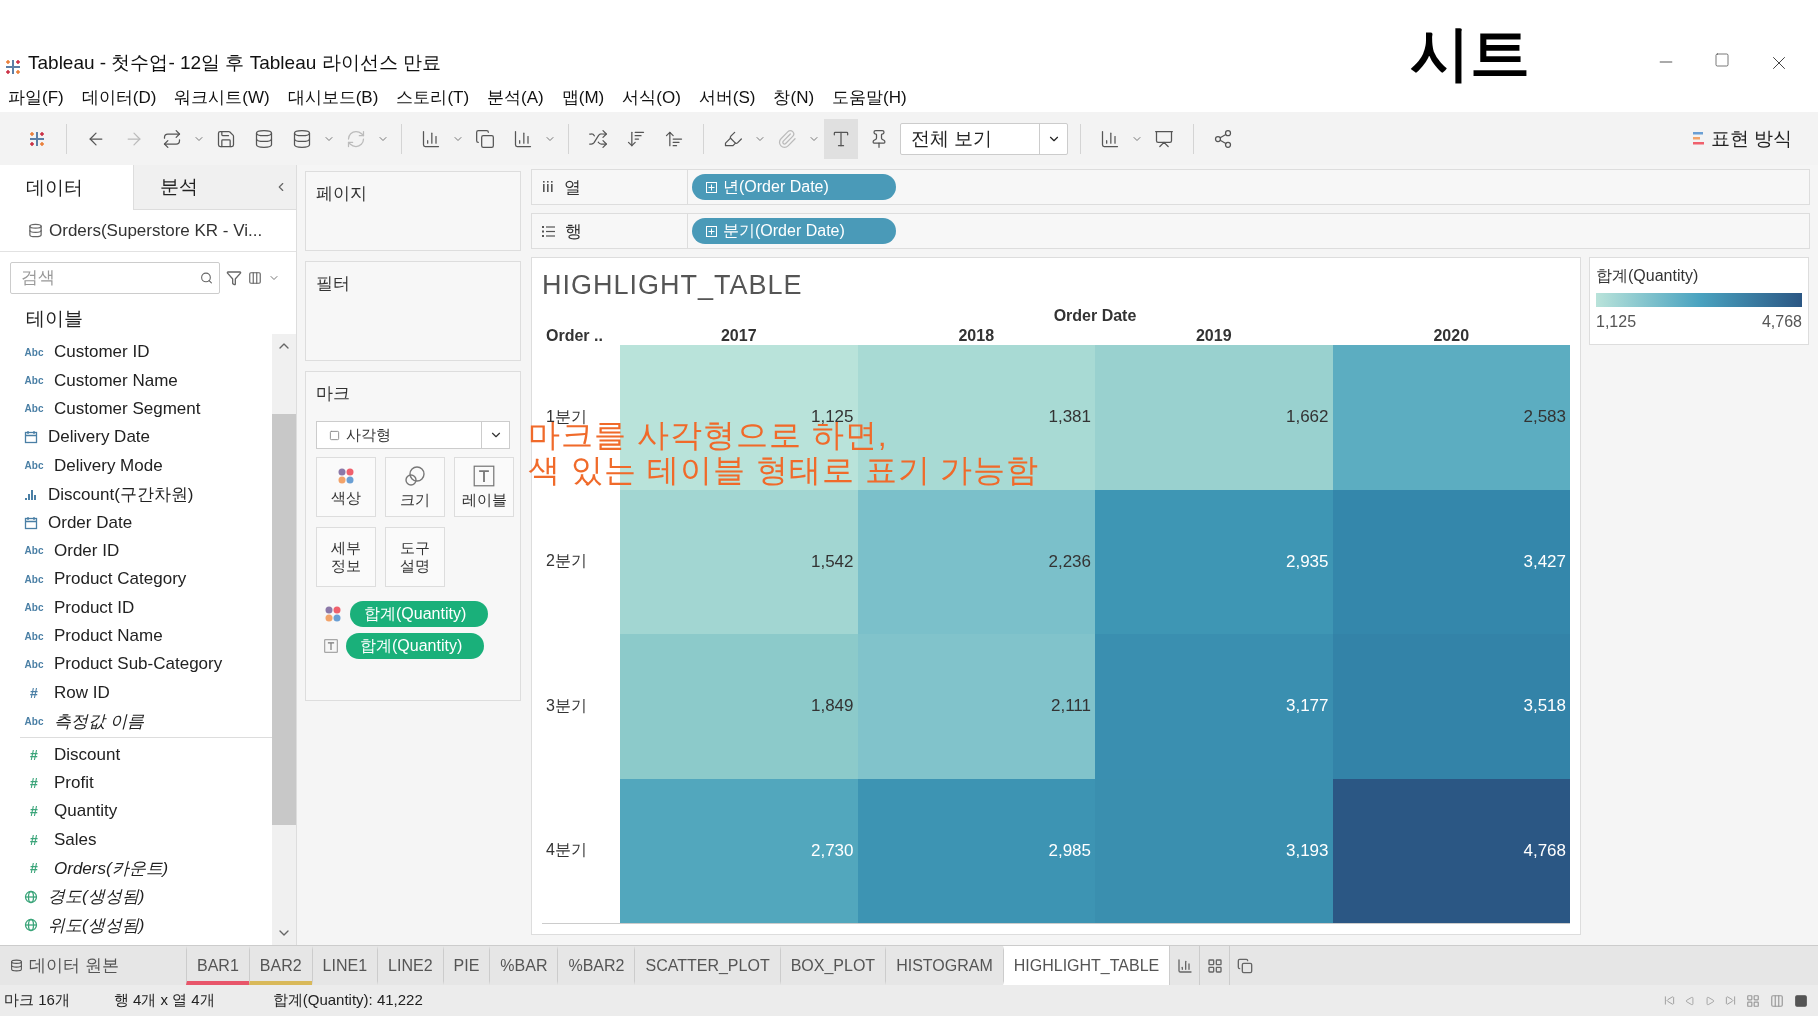 Image resolution: width=1818 pixels, height=1016 pixels. Describe the element at coordinates (264, 138) in the screenshot. I see `database-icon` at that location.